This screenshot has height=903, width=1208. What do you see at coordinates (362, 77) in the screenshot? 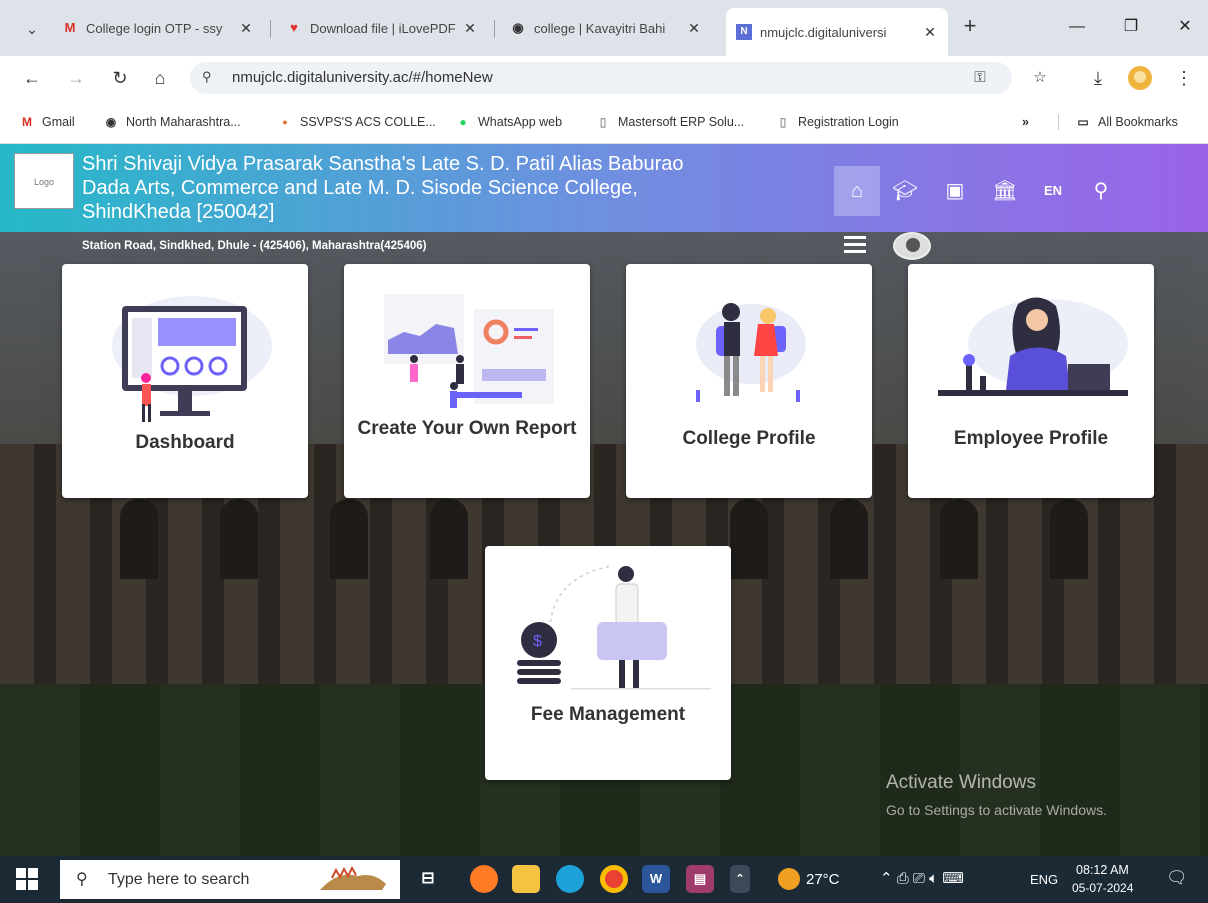
I see `url-text: nmujclc.digitaluniversity.ac/#/homeNew` at bounding box center [362, 77].